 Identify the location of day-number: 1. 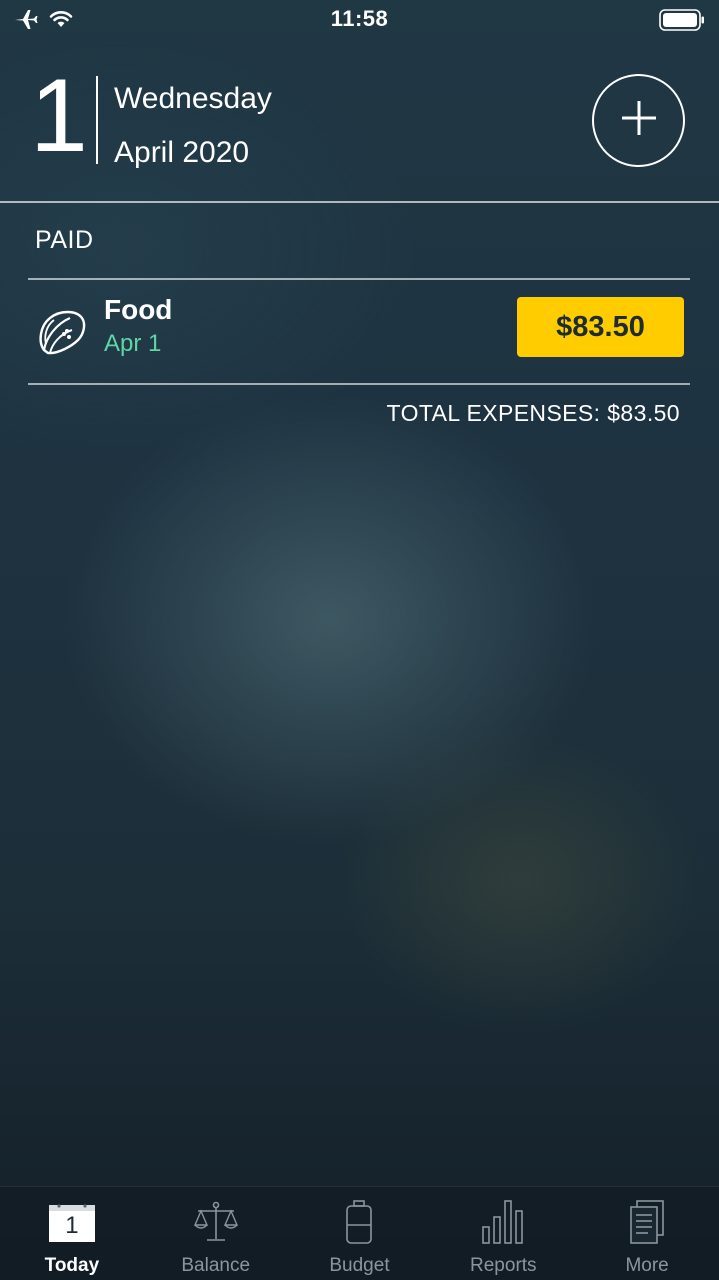
(59, 116).